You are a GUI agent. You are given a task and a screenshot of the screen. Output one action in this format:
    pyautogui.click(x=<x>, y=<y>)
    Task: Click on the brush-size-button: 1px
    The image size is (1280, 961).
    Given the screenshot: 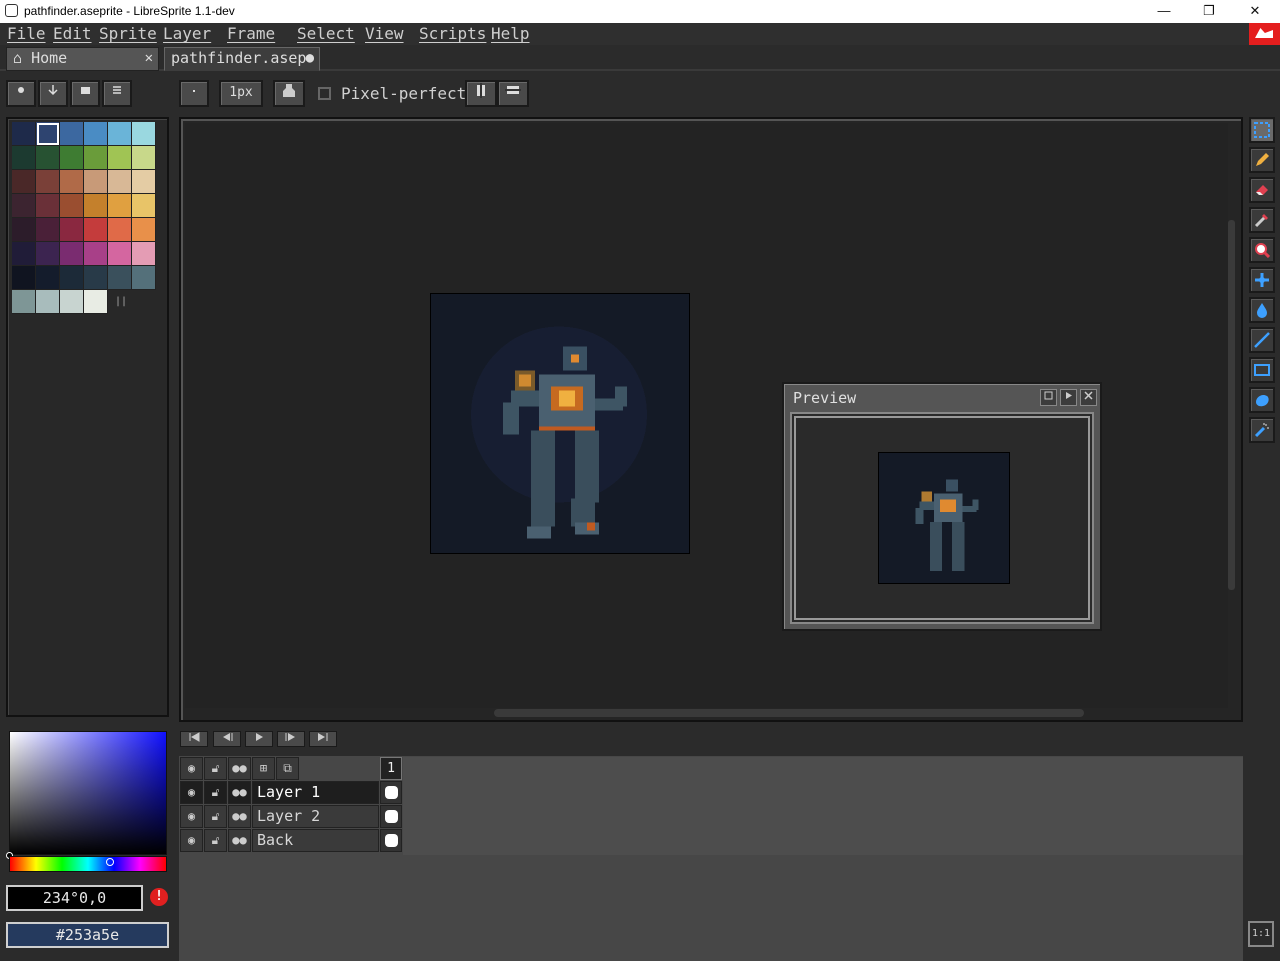 What is the action you would take?
    pyautogui.click(x=241, y=93)
    